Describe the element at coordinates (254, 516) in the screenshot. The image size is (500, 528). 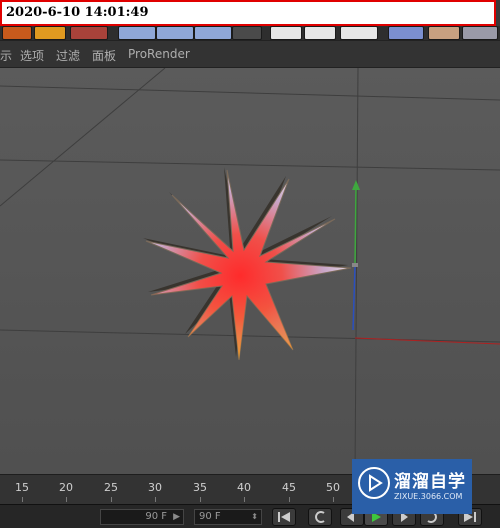
I see `spinner-icon: ⬍` at that location.